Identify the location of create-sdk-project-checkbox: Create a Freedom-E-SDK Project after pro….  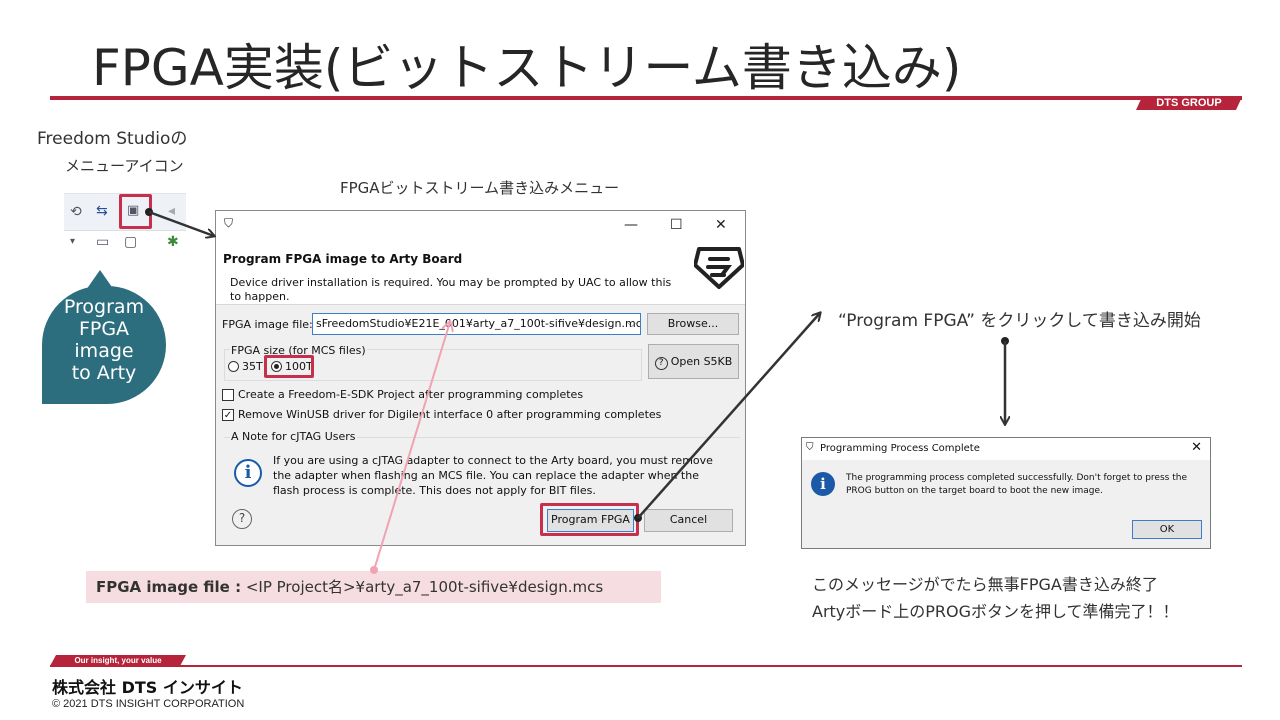
(402, 394).